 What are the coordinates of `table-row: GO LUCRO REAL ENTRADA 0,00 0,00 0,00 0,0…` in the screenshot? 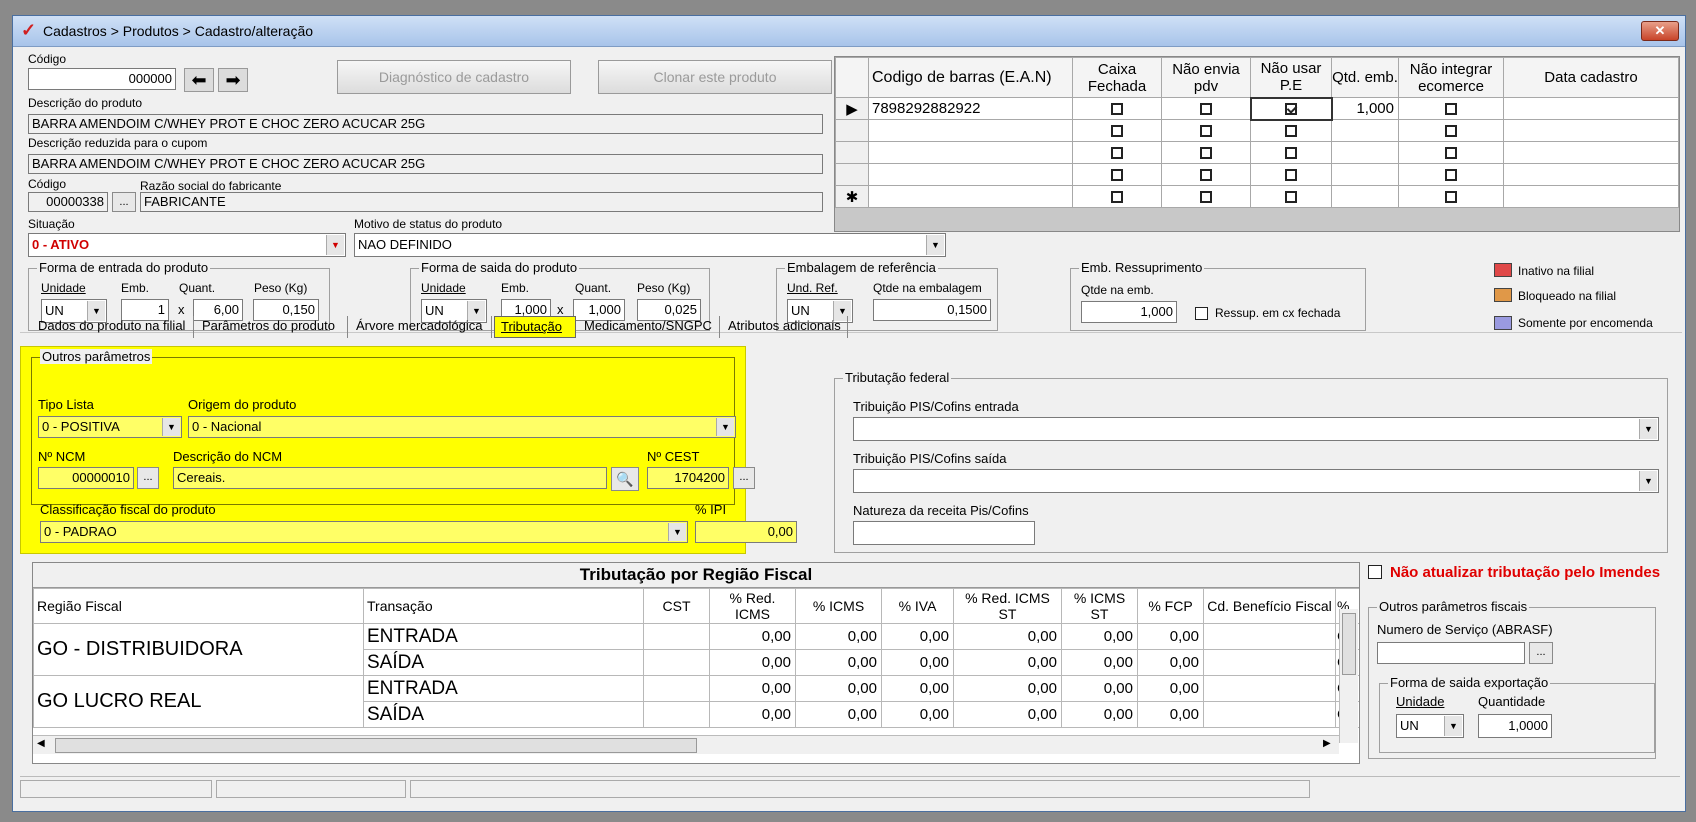 It's located at (696, 701).